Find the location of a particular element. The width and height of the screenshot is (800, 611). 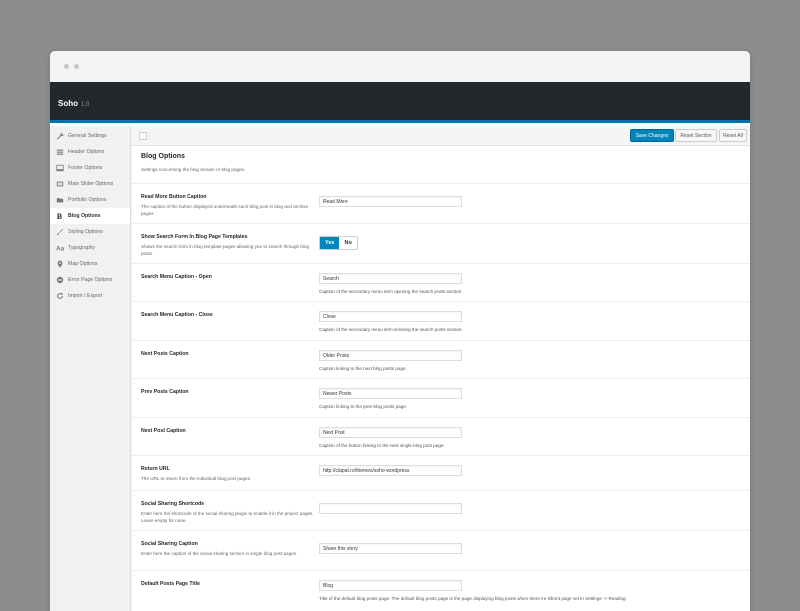

sidebar-item-footer-options: Footer Options is located at coordinates (90, 168).